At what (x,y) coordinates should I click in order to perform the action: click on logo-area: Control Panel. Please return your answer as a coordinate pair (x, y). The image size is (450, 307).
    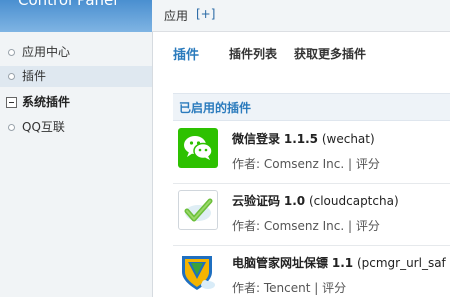
    Looking at the image, I should click on (76, 16).